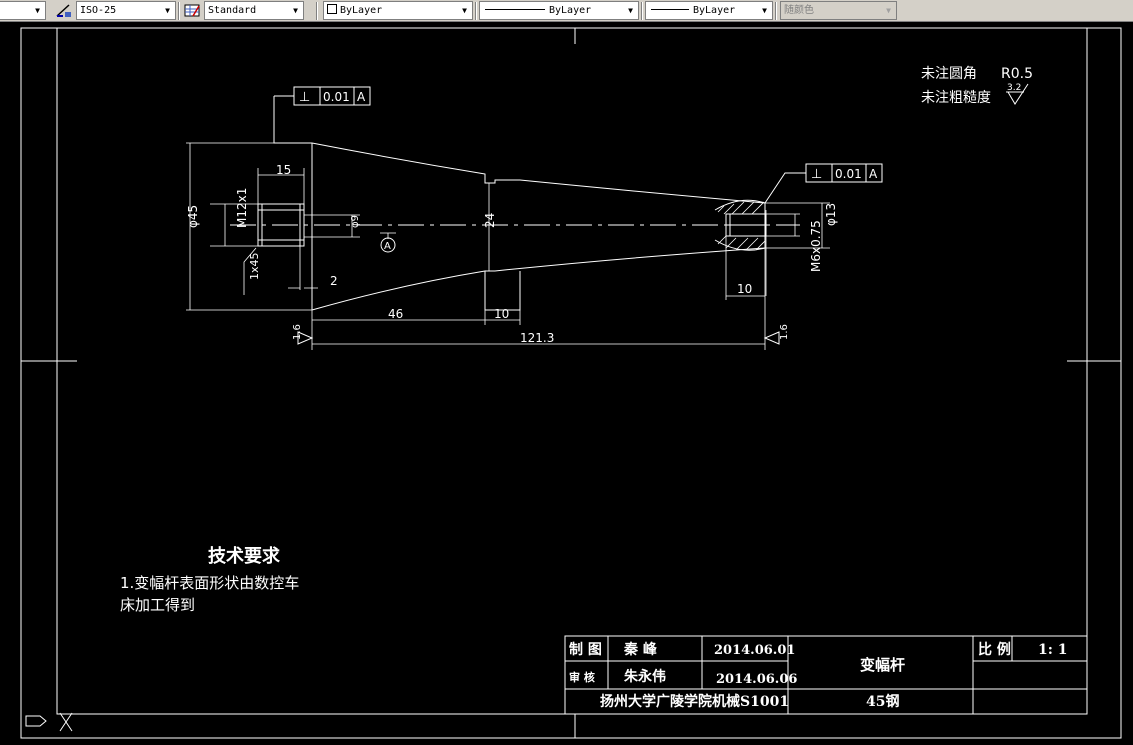  Describe the element at coordinates (823, 183) in the screenshot. I see `tolerance-frame-right: ⊥ 0.01 A` at that location.